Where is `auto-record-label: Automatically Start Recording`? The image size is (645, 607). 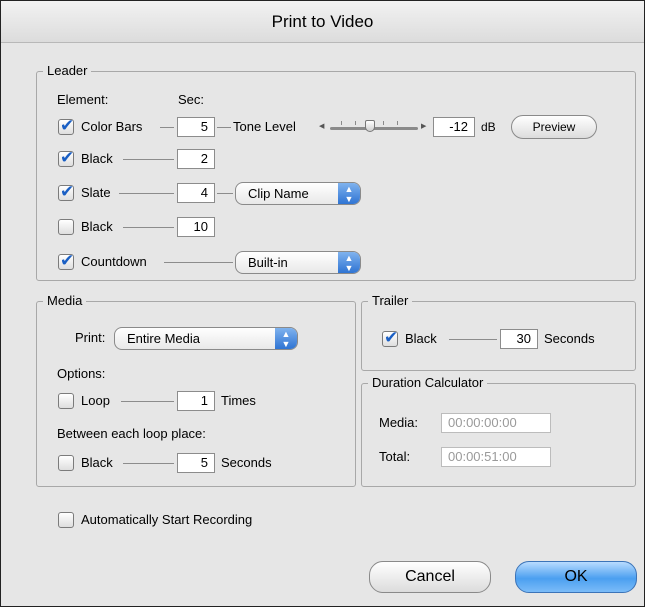
auto-record-label: Automatically Start Recording is located at coordinates (167, 519).